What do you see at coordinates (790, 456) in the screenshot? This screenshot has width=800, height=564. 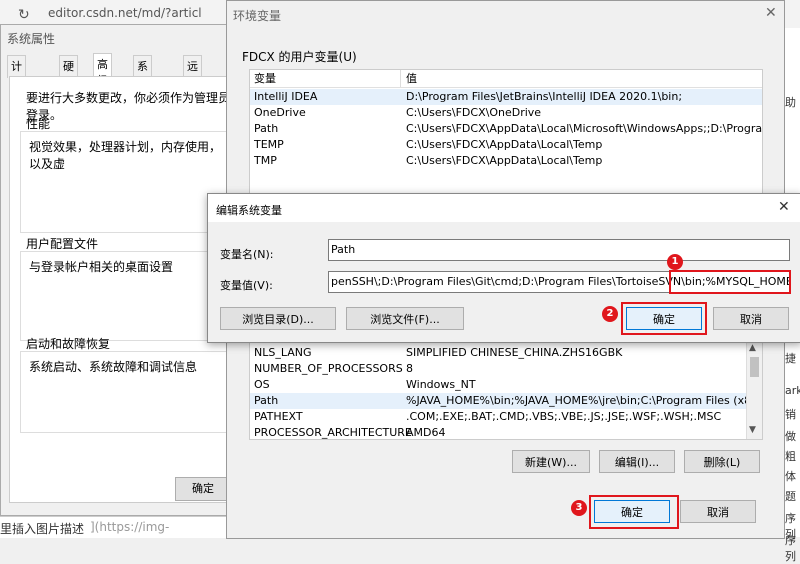 I see `strip-text: 粗` at bounding box center [790, 456].